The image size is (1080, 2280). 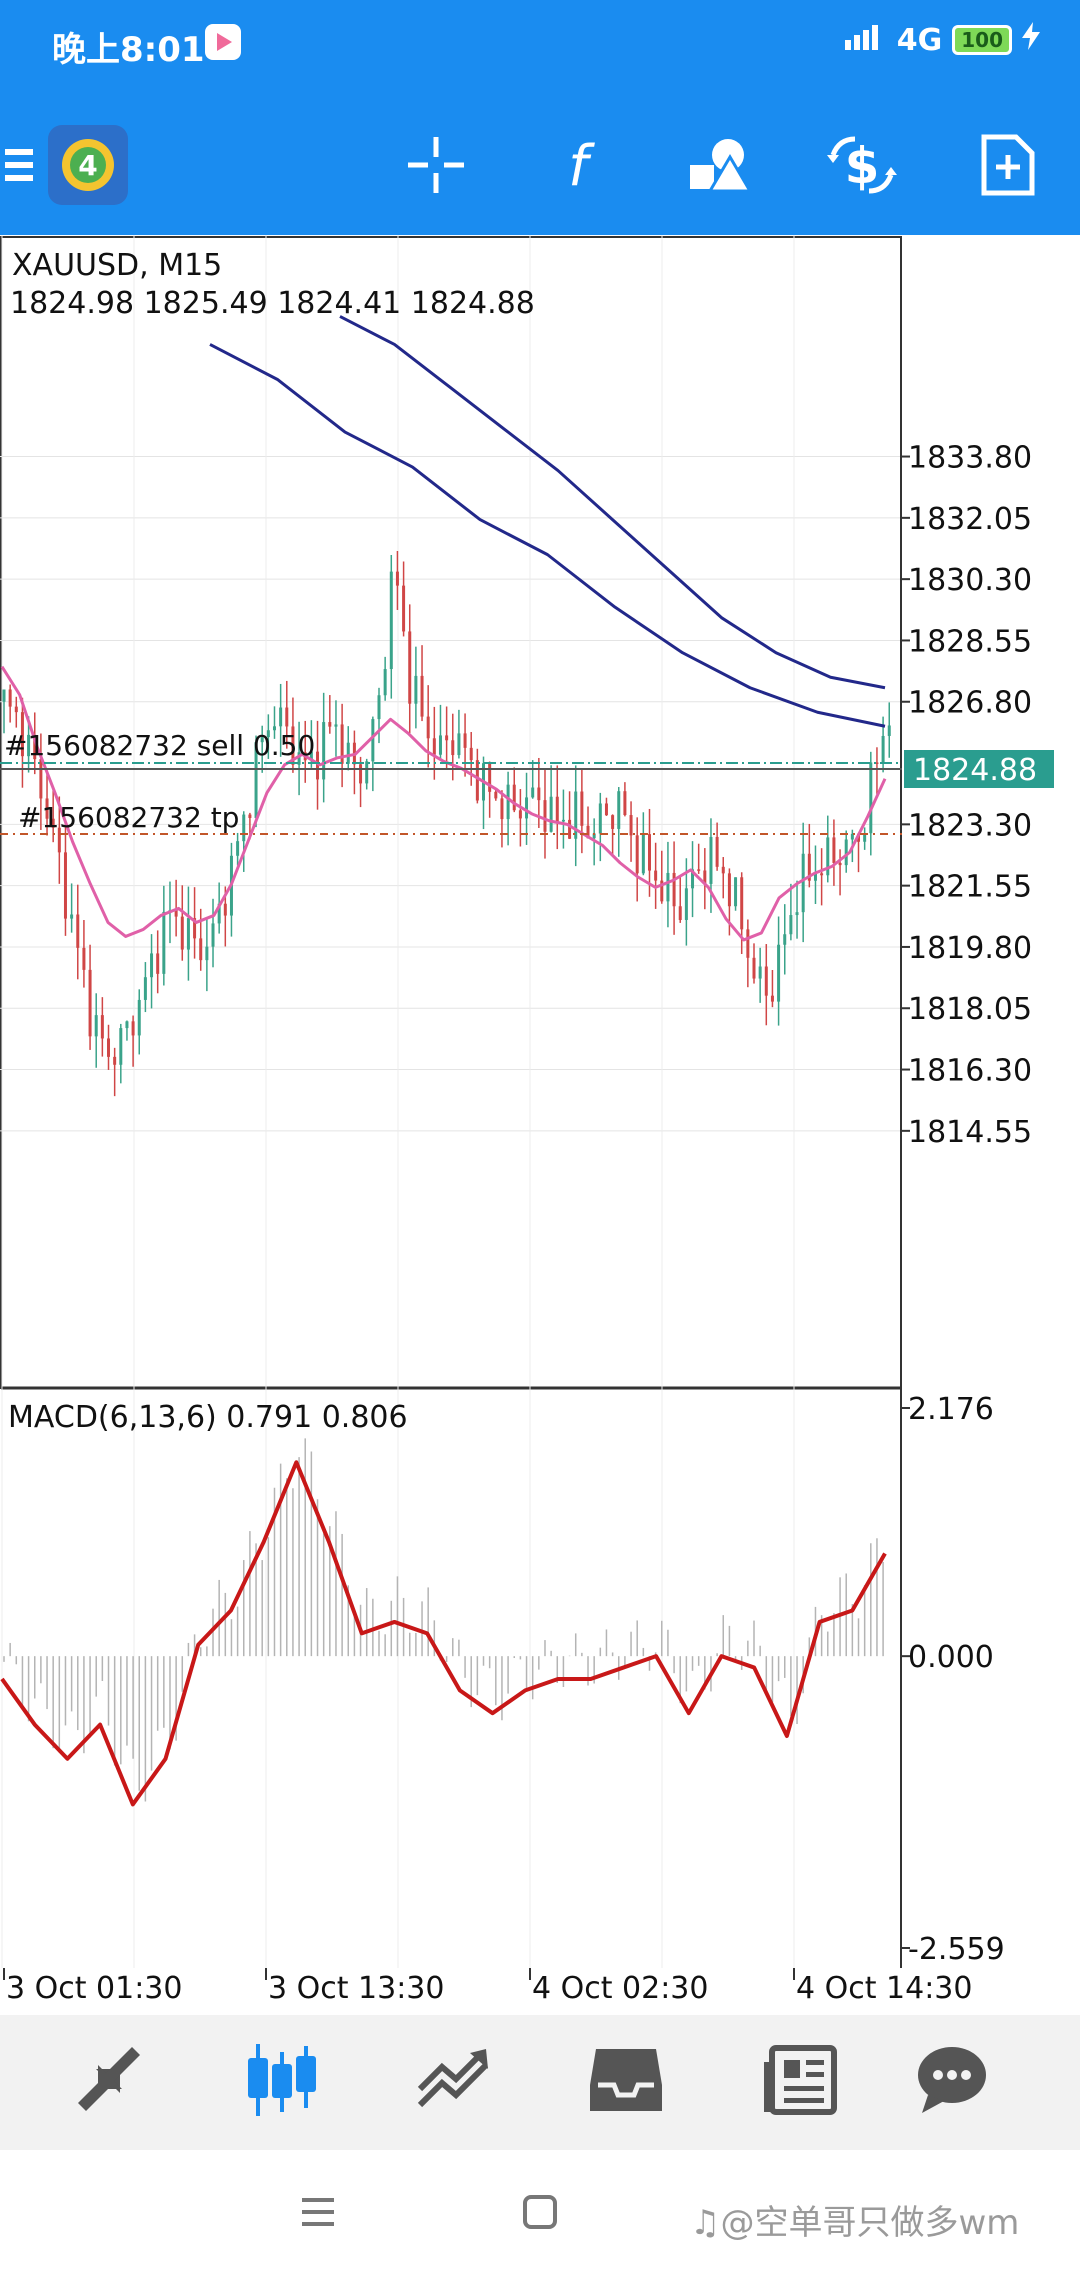 I want to click on mt4-logo-icon: 4, so click(x=88, y=165).